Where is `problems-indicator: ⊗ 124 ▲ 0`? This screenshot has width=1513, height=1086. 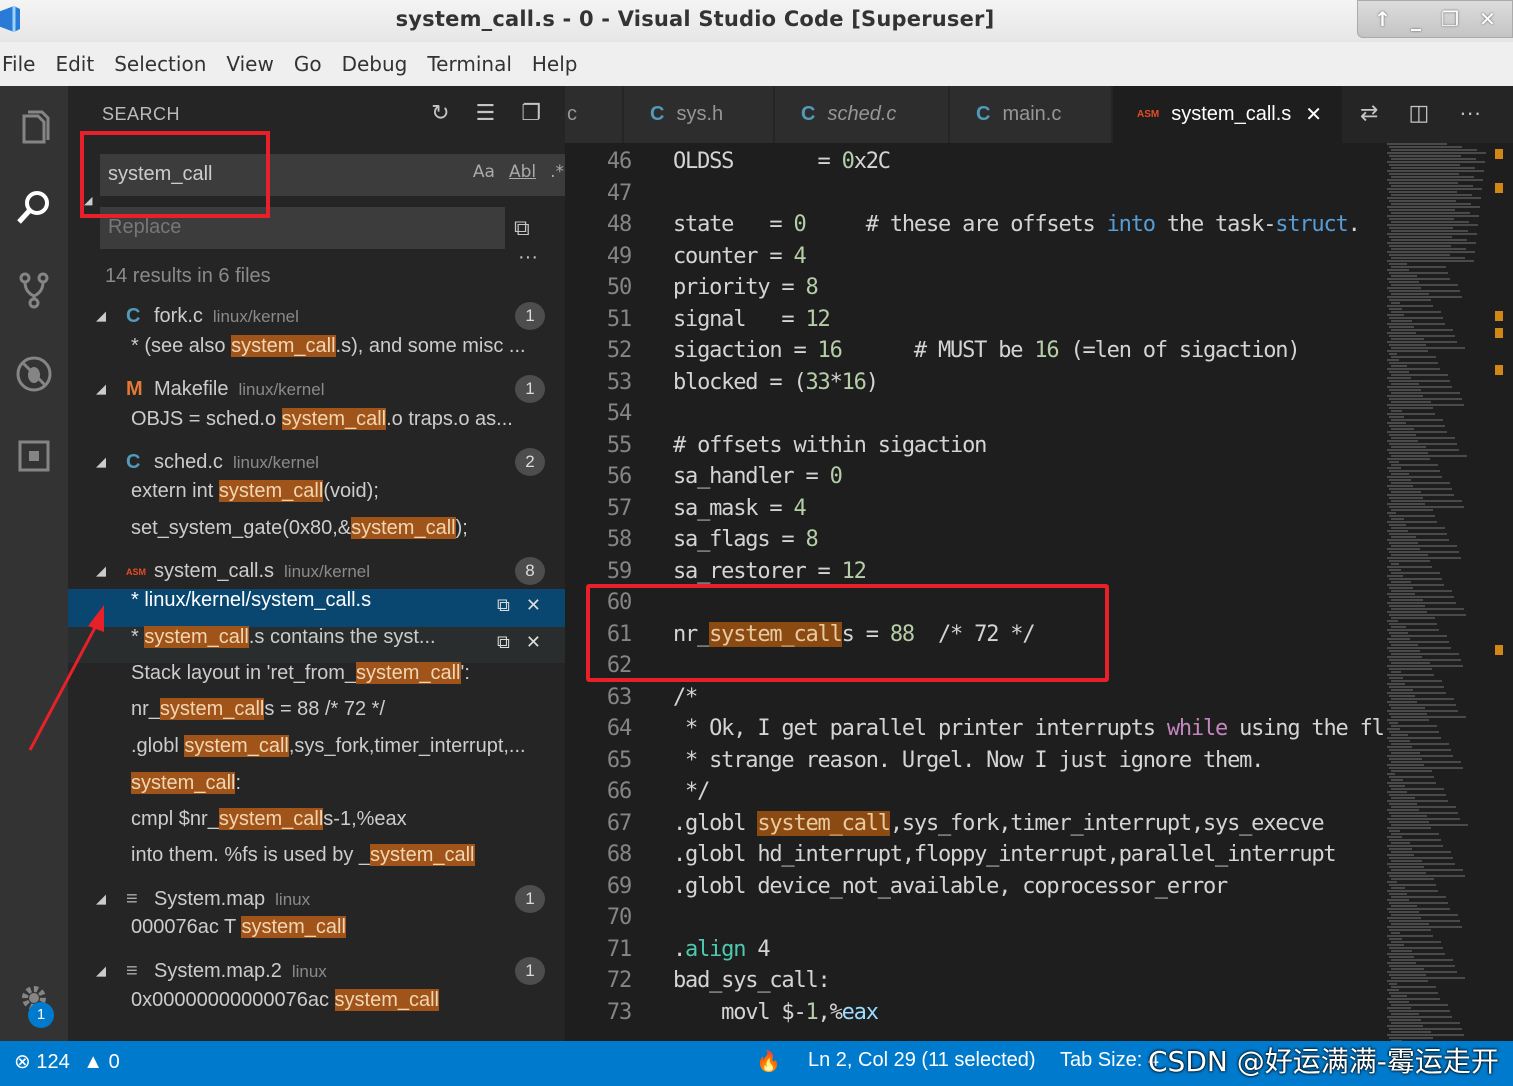 problems-indicator: ⊗ 124 ▲ 0 is located at coordinates (67, 1061).